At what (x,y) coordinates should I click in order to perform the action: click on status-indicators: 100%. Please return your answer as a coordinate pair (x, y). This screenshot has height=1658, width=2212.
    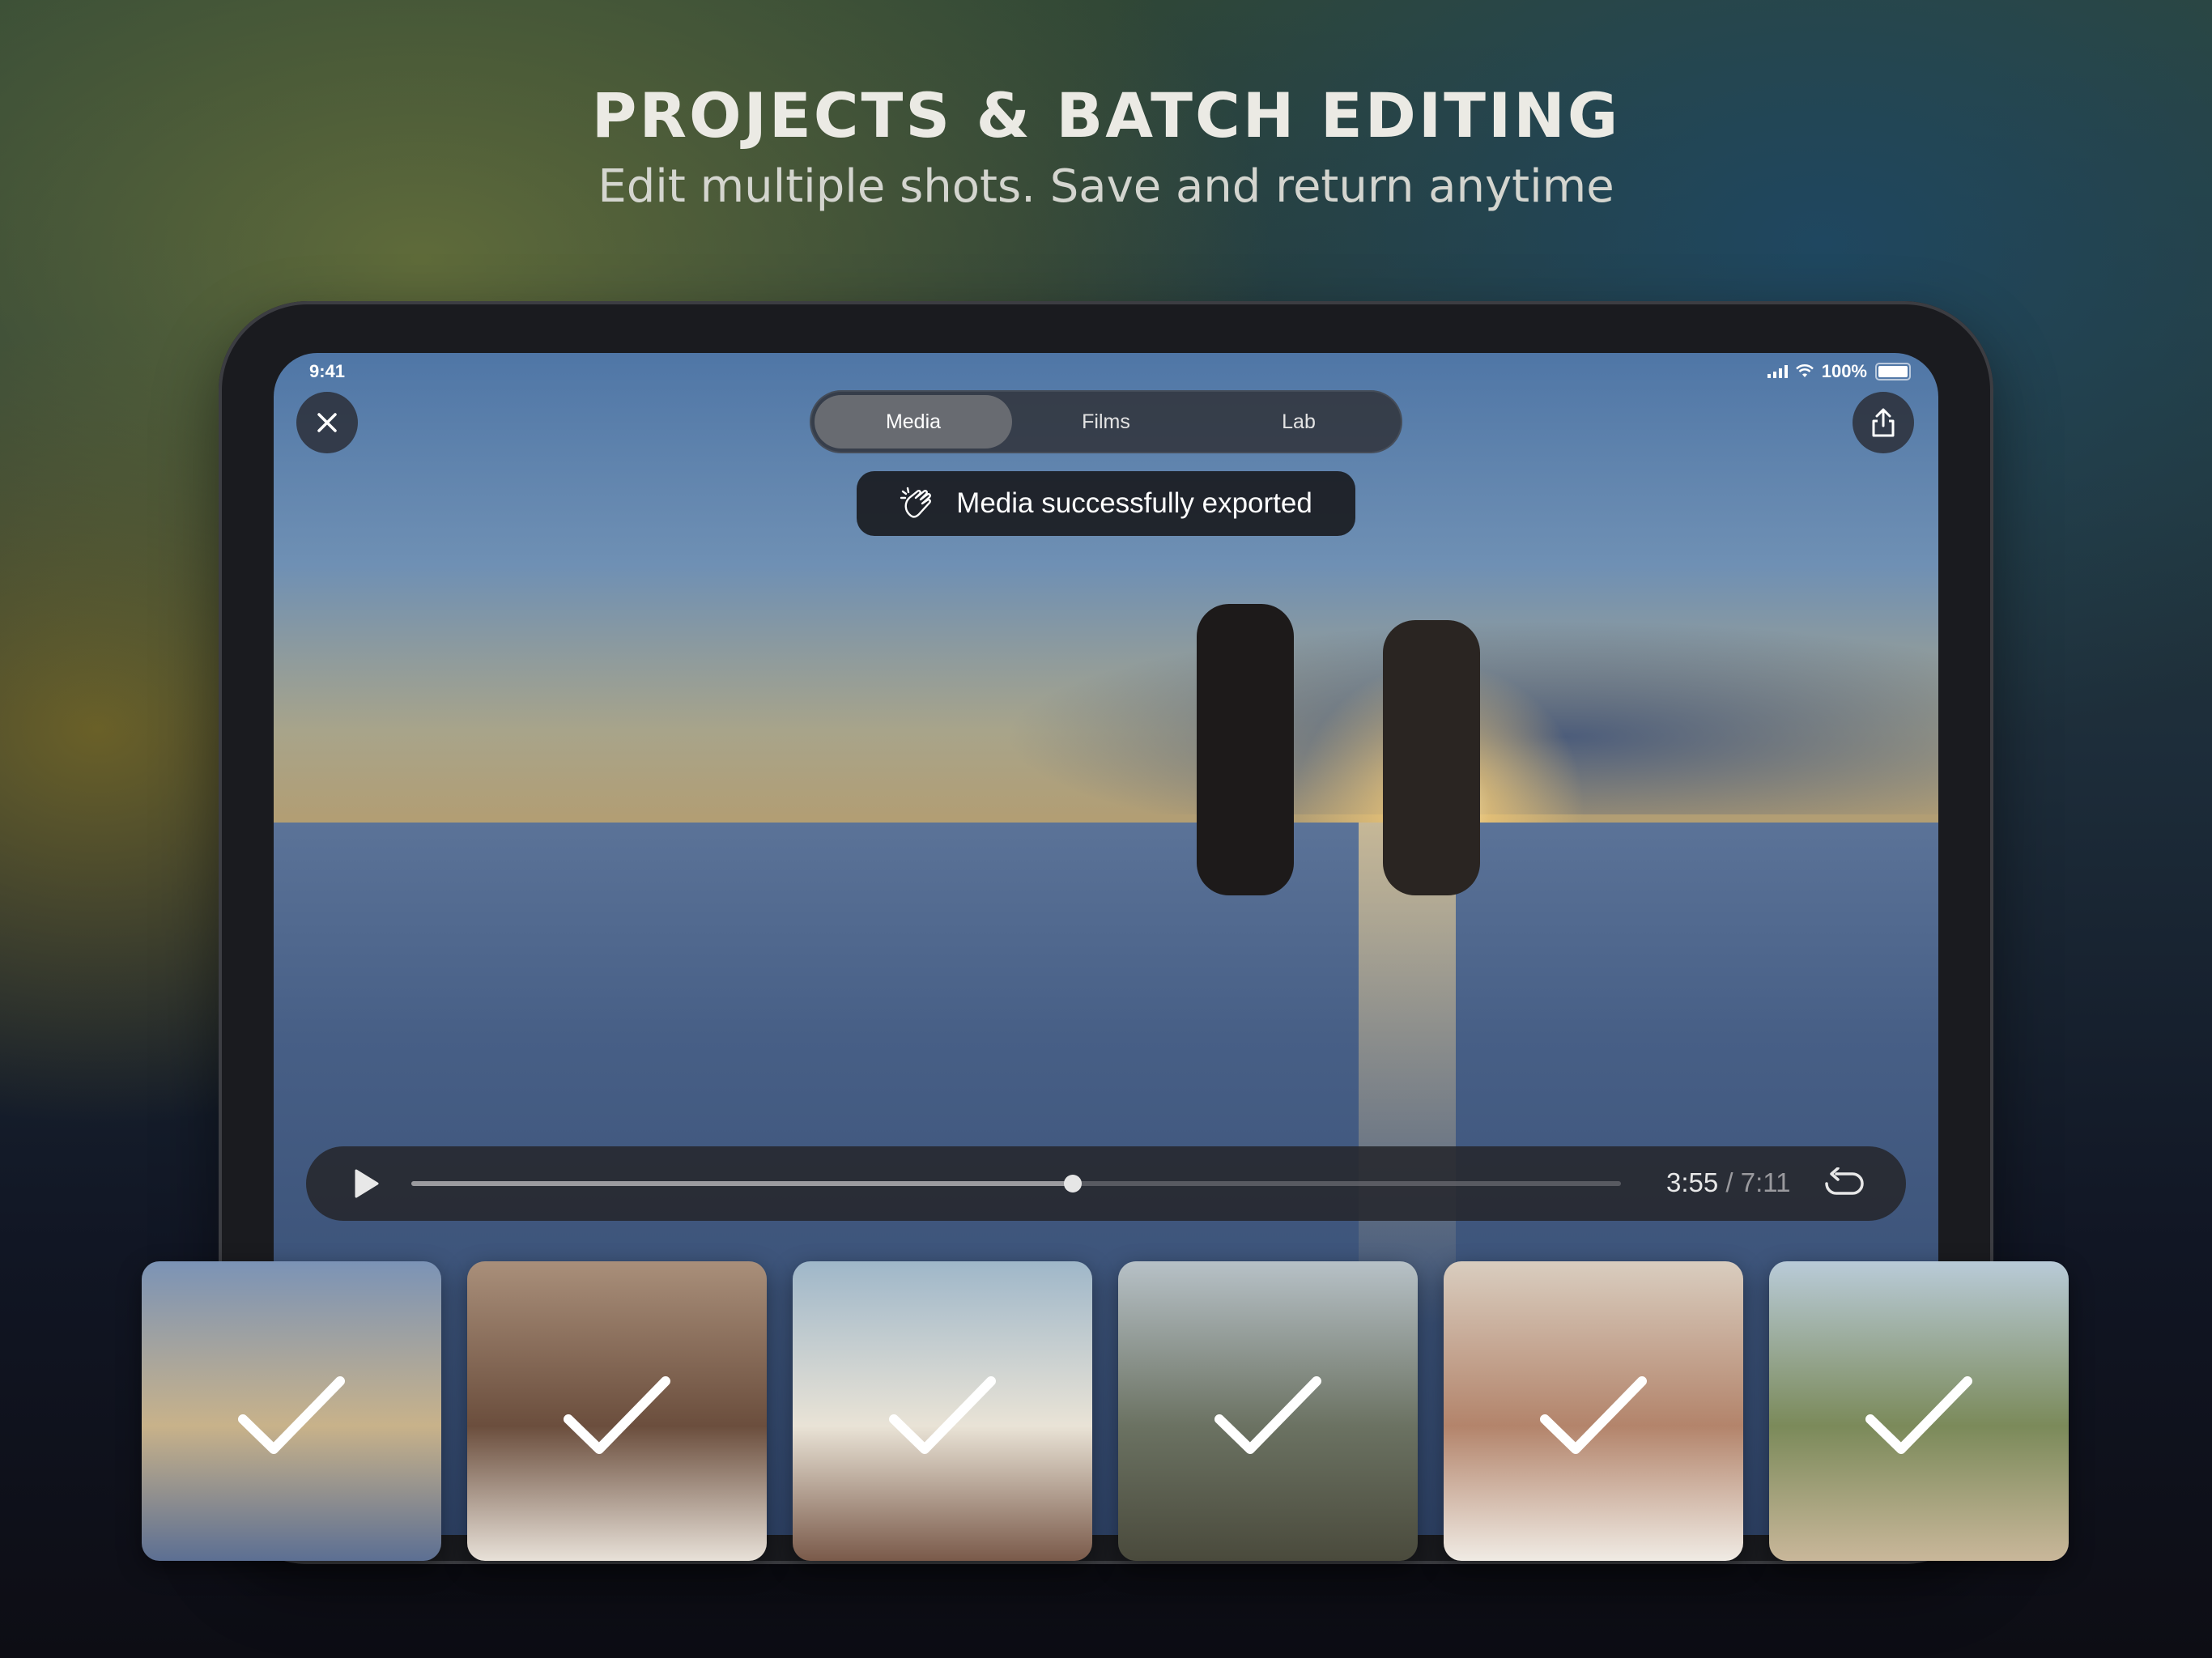
    Looking at the image, I should click on (1839, 371).